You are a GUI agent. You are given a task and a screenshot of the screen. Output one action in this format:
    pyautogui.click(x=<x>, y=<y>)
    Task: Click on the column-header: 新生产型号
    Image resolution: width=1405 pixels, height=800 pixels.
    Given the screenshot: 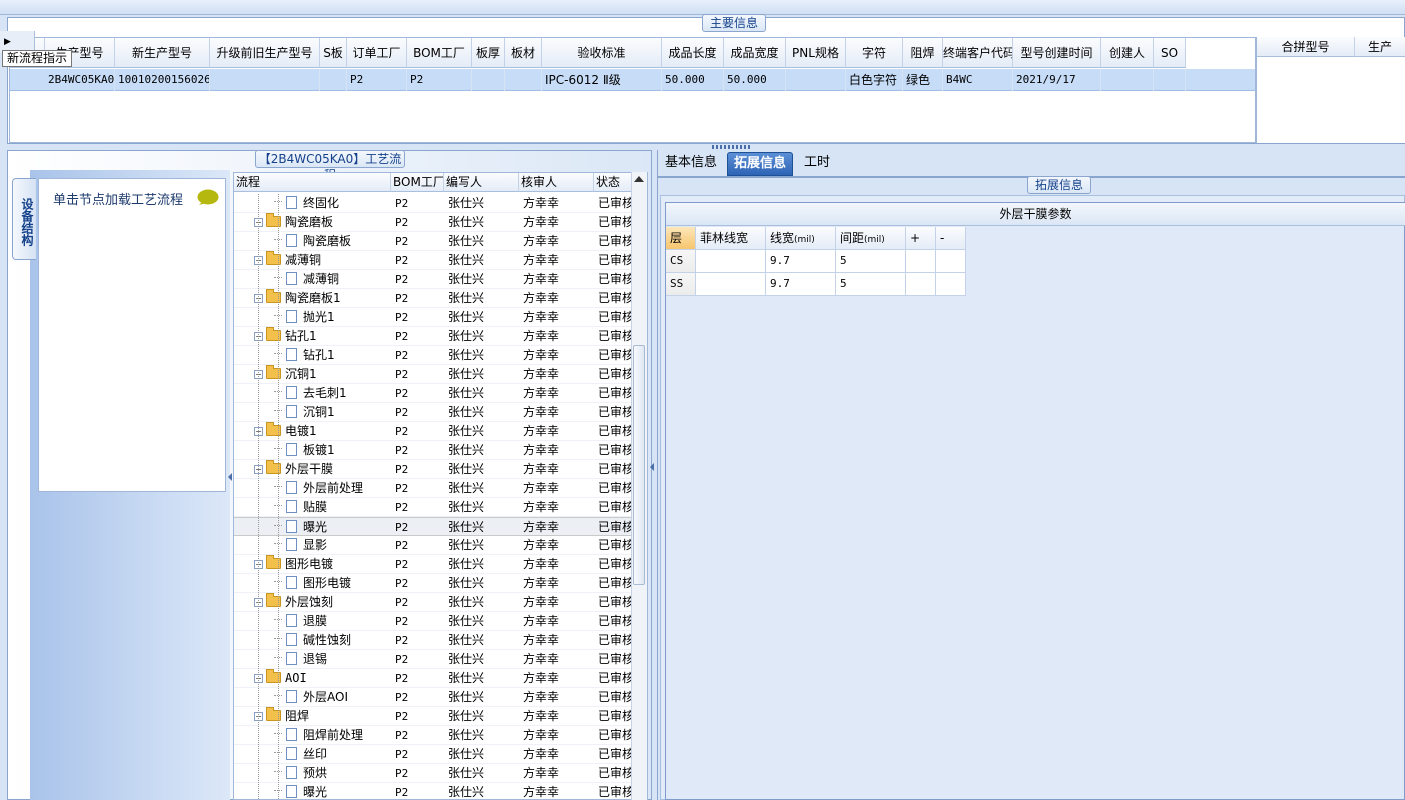 What is the action you would take?
    pyautogui.click(x=162, y=53)
    